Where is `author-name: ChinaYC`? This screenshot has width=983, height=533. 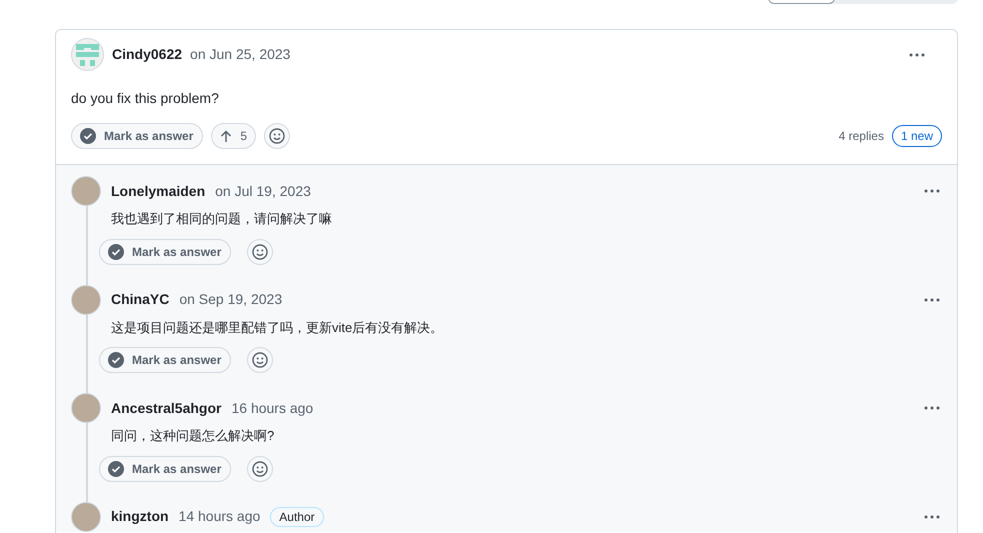
author-name: ChinaYC is located at coordinates (140, 299).